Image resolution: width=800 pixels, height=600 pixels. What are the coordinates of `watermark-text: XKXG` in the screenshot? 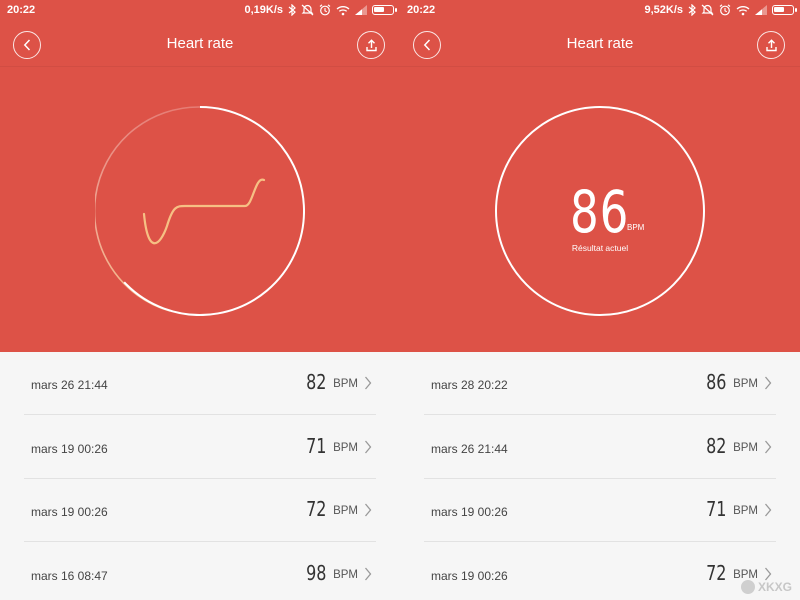 It's located at (774, 587).